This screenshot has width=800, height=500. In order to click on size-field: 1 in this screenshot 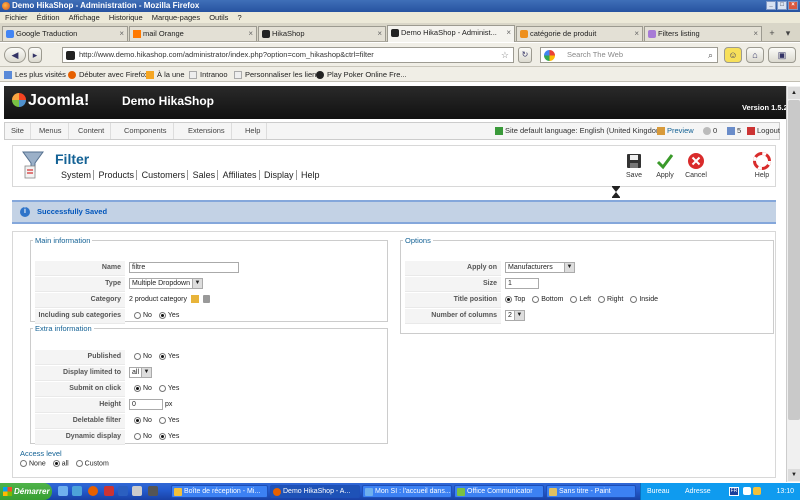, I will do `click(522, 283)`.